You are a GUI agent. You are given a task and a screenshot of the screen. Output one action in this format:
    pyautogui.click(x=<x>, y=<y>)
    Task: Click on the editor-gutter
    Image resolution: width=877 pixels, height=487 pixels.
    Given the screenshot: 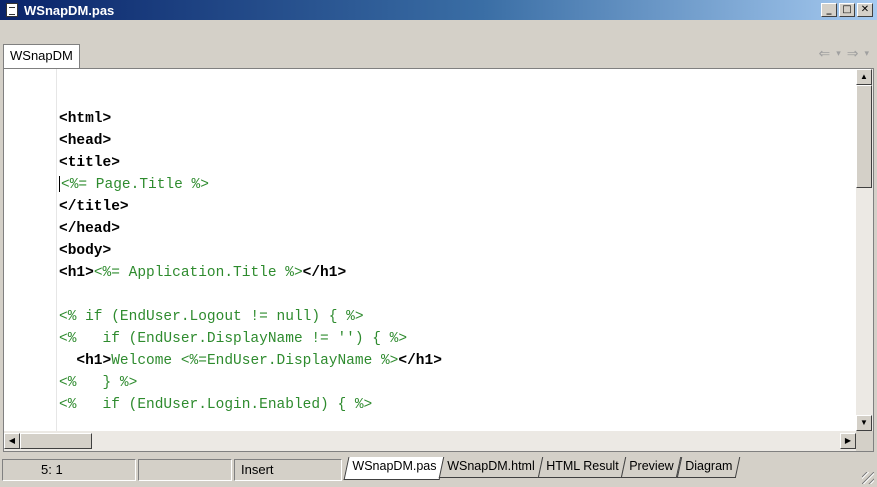 What is the action you would take?
    pyautogui.click(x=30, y=250)
    